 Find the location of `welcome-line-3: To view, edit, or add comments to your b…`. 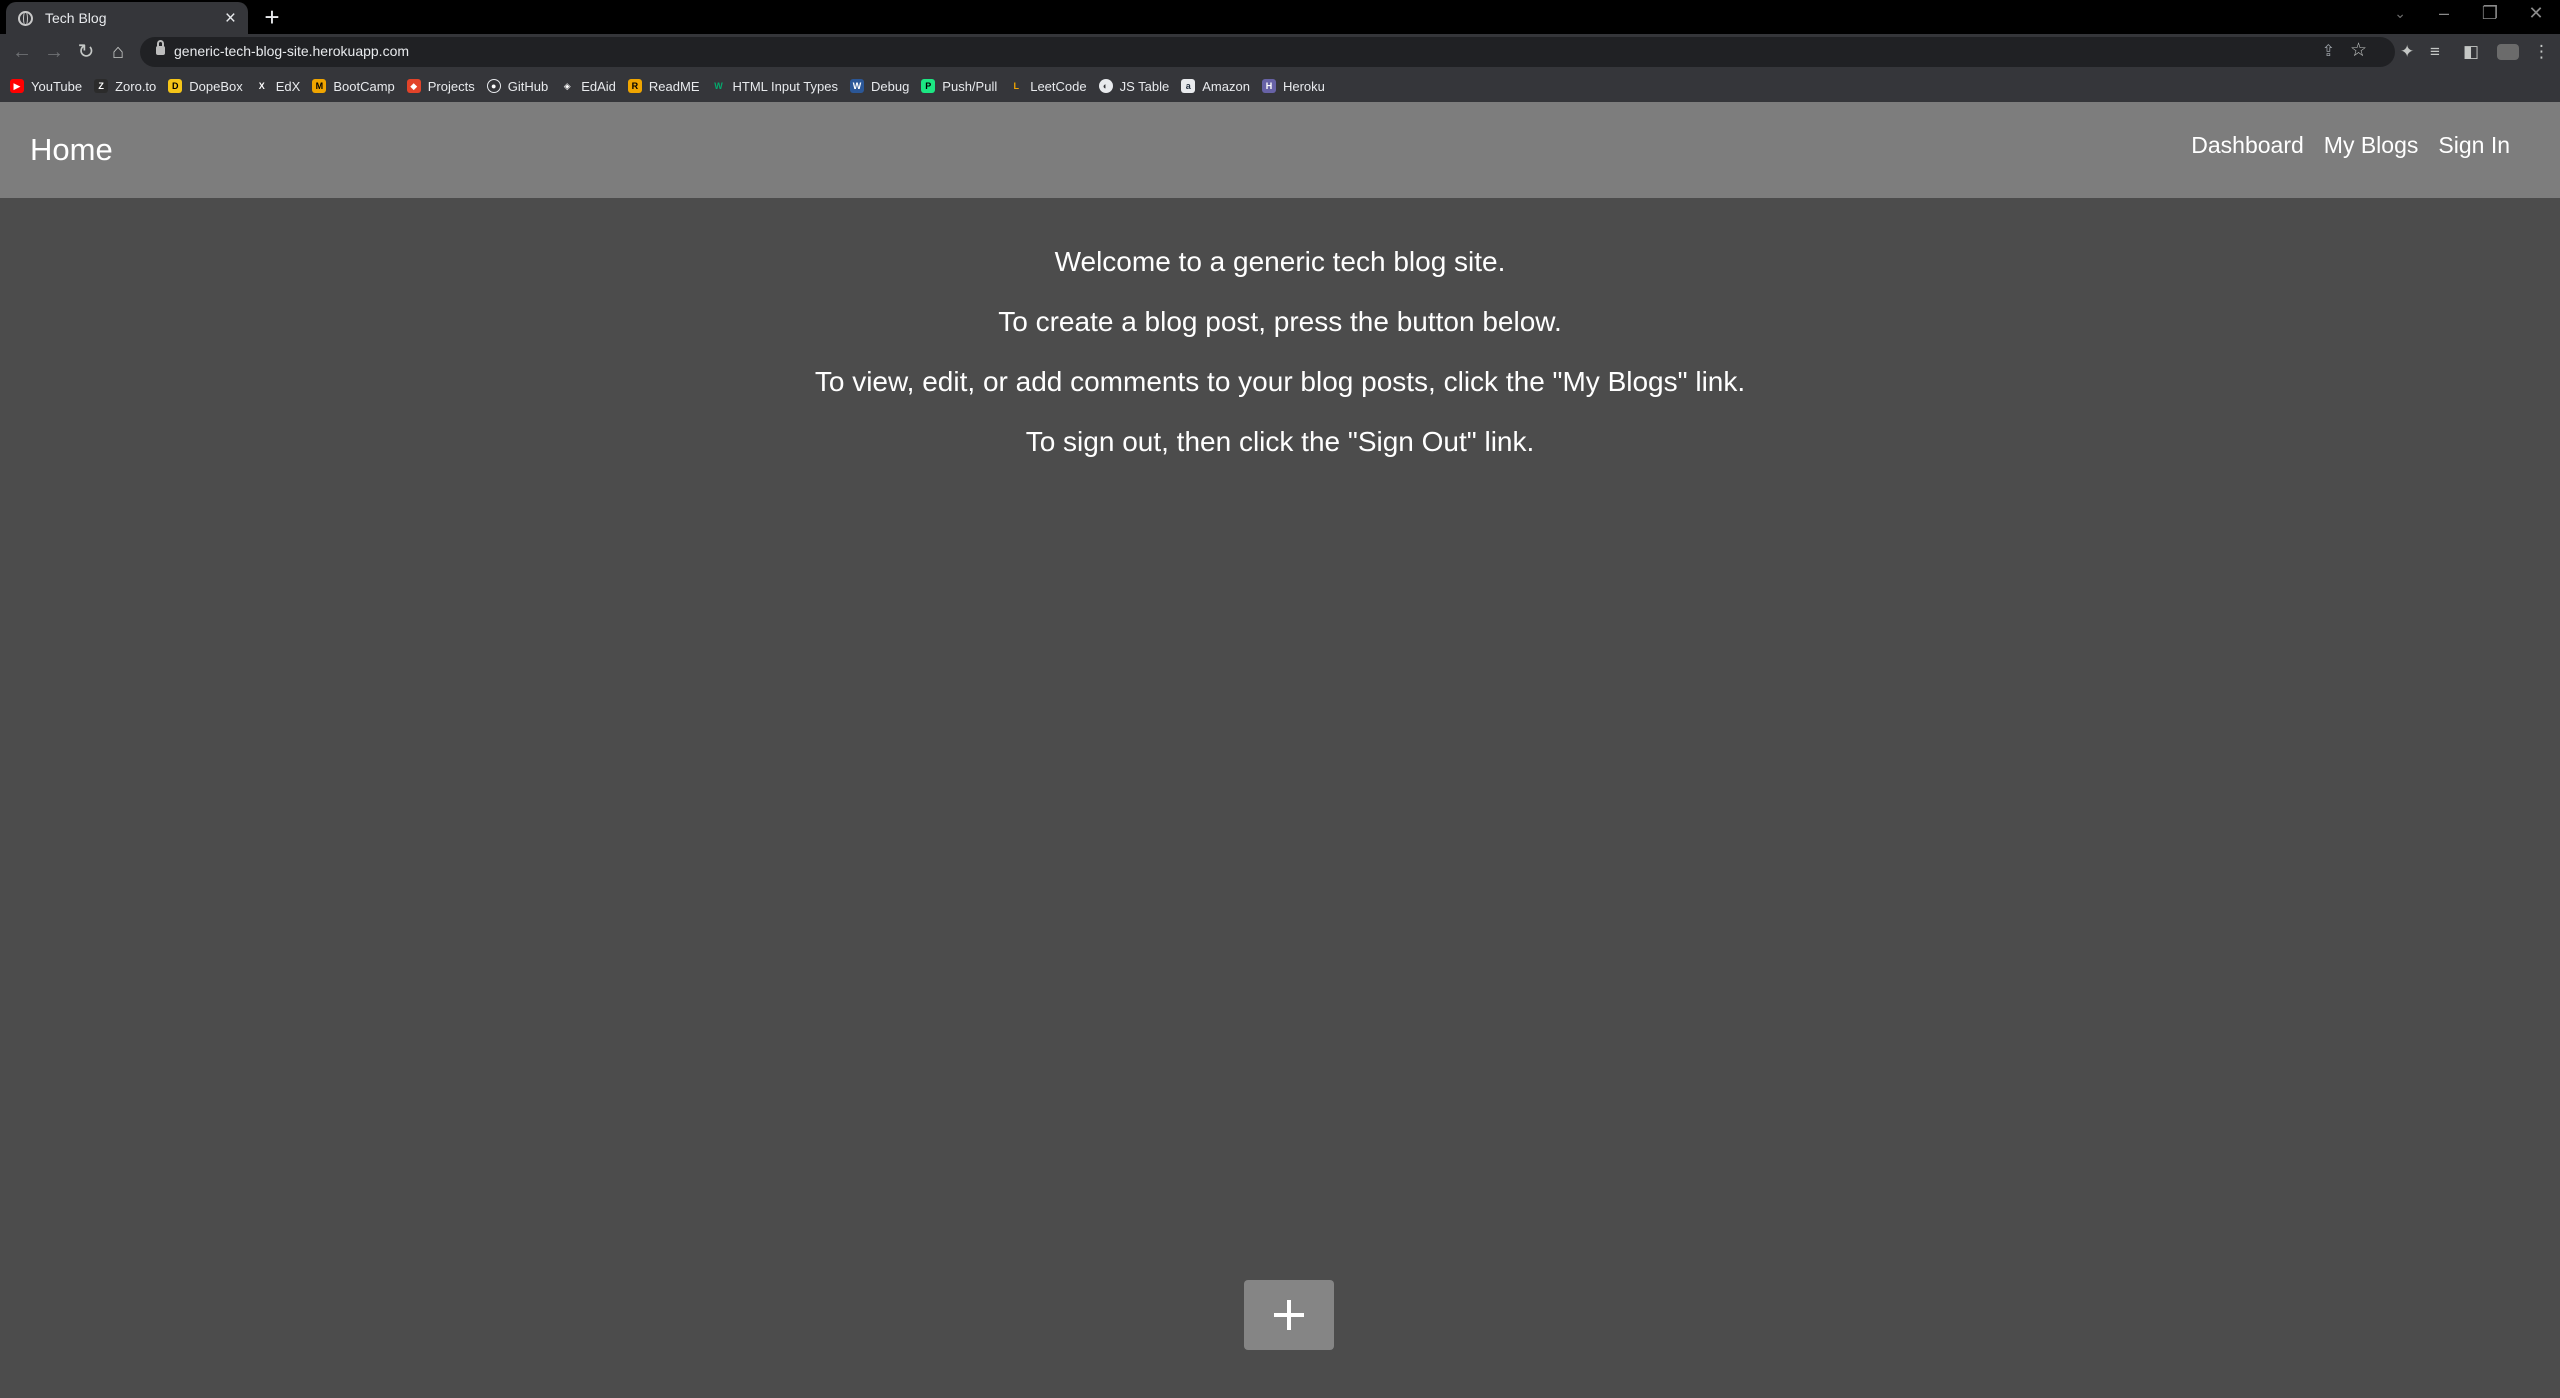

welcome-line-3: To view, edit, or add comments to your b… is located at coordinates (1280, 381).